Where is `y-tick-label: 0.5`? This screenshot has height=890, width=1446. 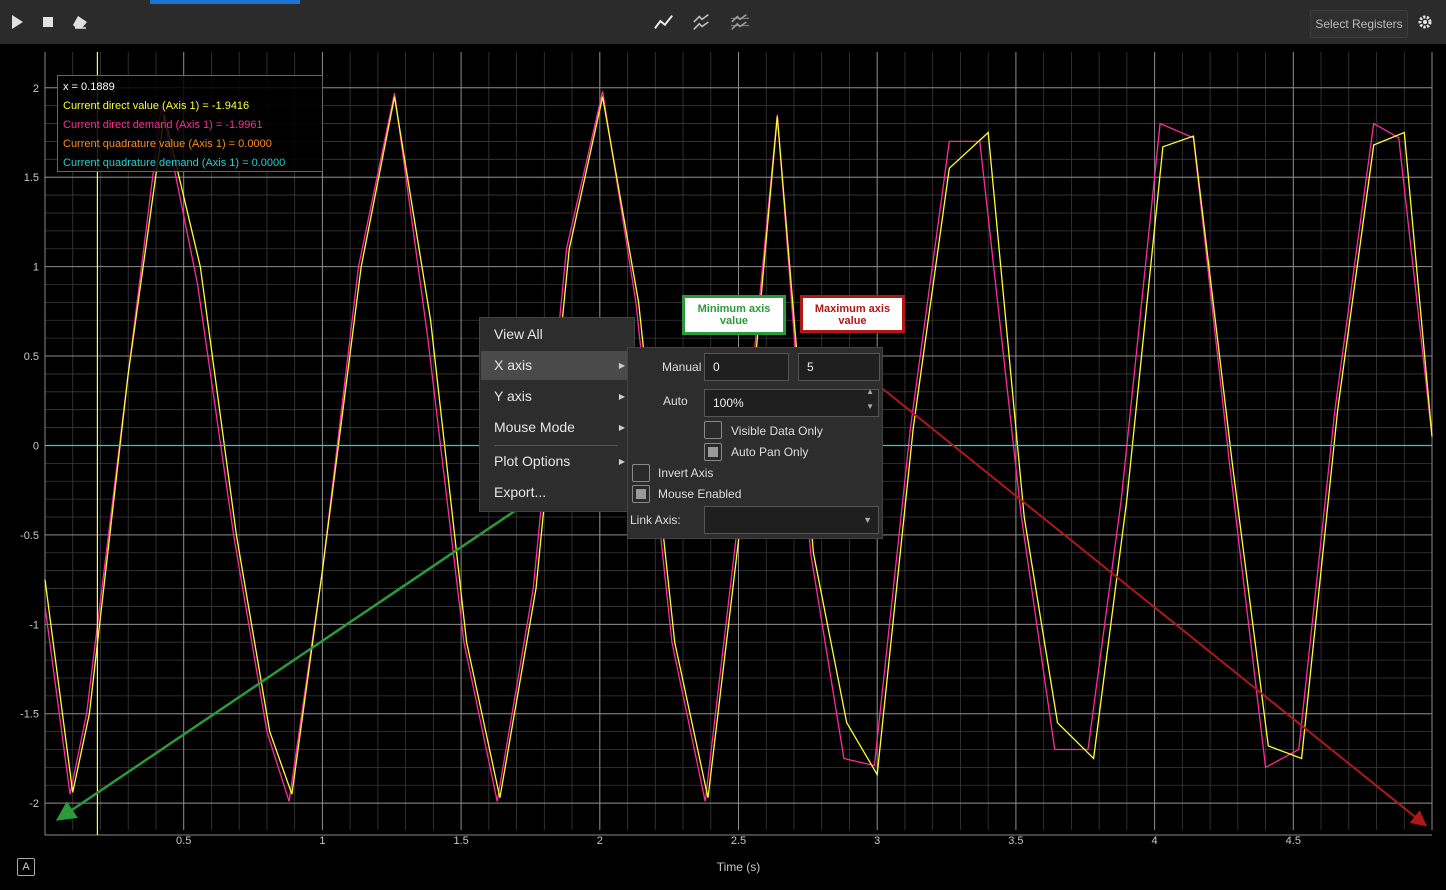 y-tick-label: 0.5 is located at coordinates (31, 357).